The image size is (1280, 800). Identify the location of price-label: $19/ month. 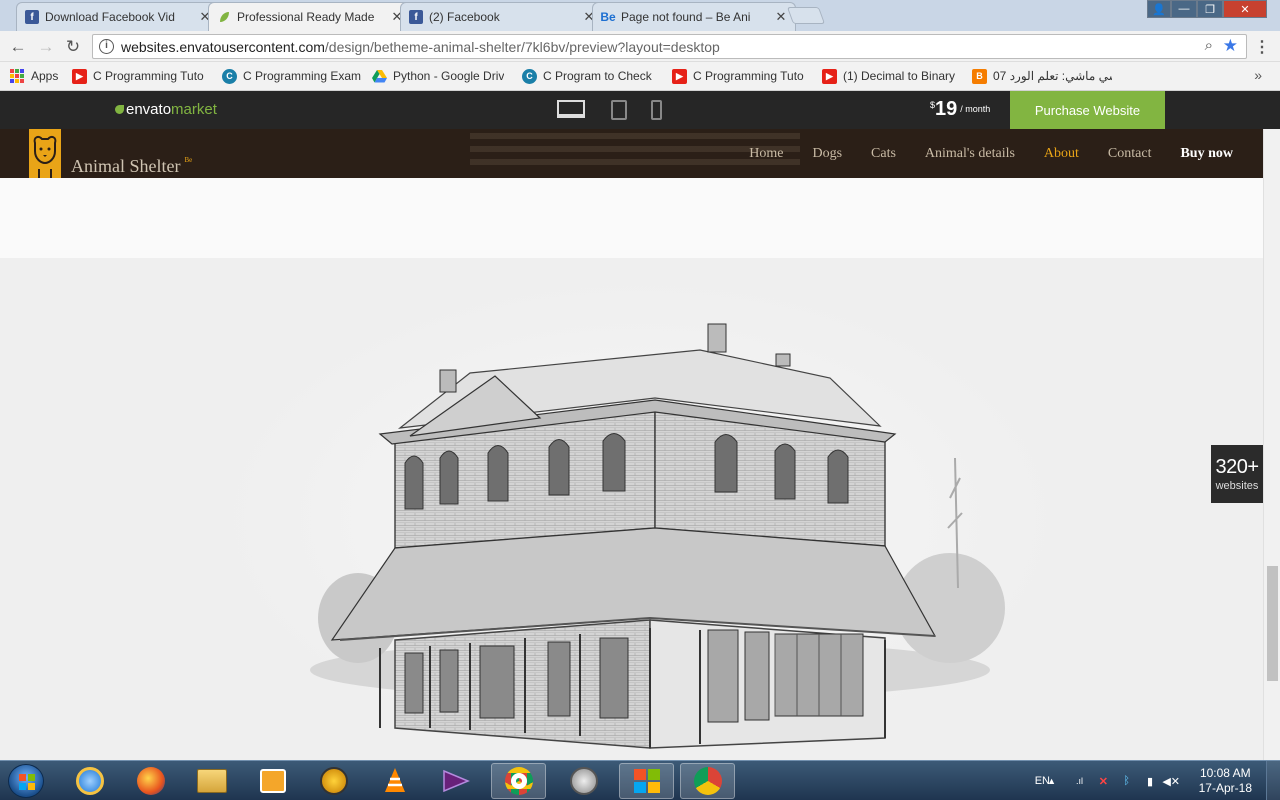
(960, 109).